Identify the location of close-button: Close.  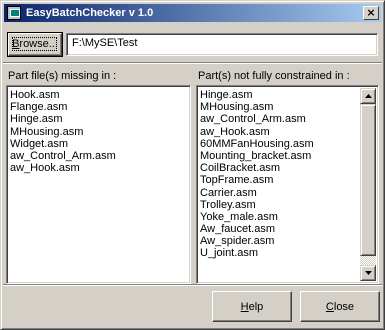
(340, 306).